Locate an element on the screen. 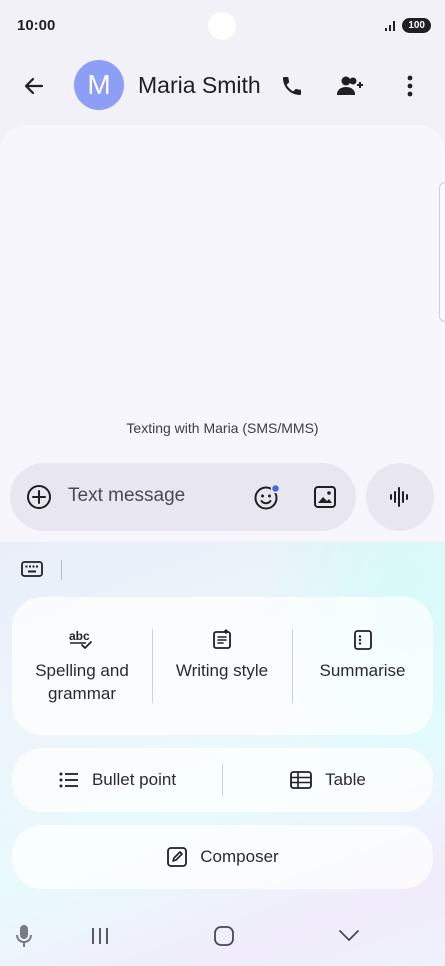  spellcheck-icon: abc is located at coordinates (80, 639).